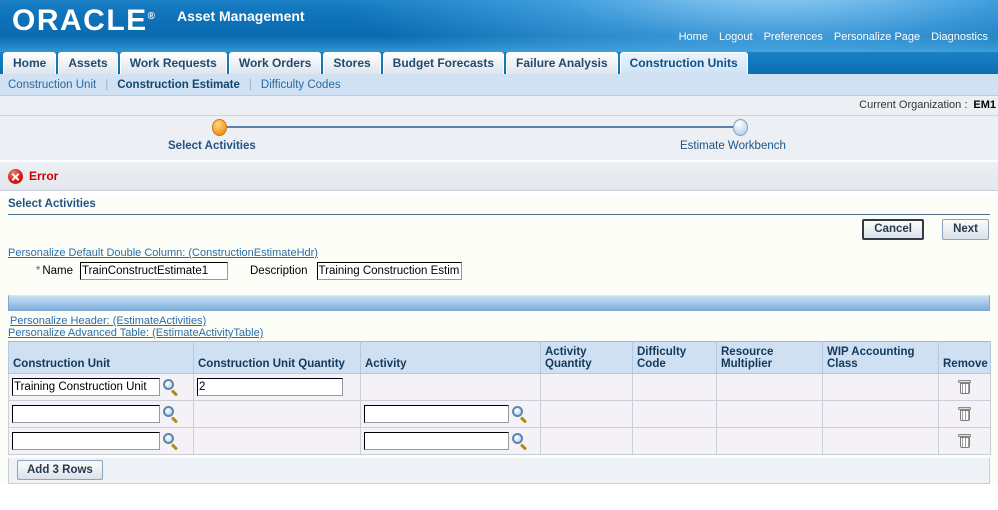 The width and height of the screenshot is (998, 510). What do you see at coordinates (736, 37) in the screenshot?
I see `global-link-logout: Logout` at bounding box center [736, 37].